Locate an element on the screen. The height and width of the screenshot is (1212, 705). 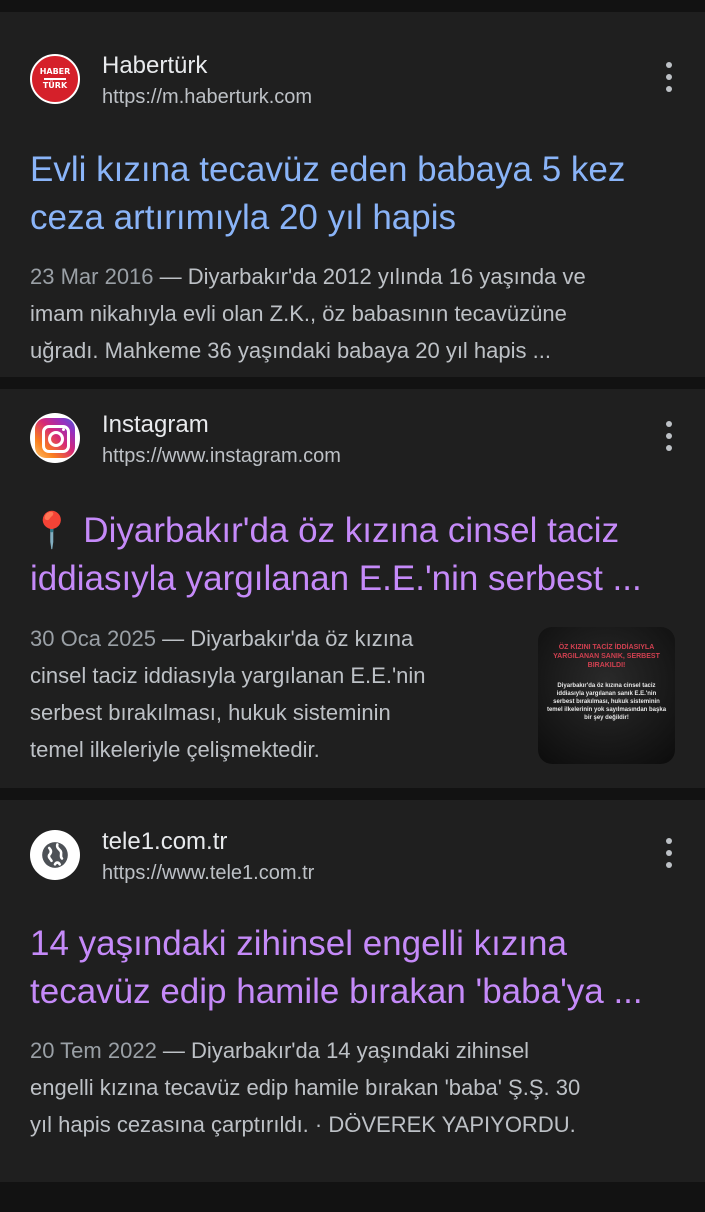
logo-text-top: HABER is located at coordinates (55, 71).